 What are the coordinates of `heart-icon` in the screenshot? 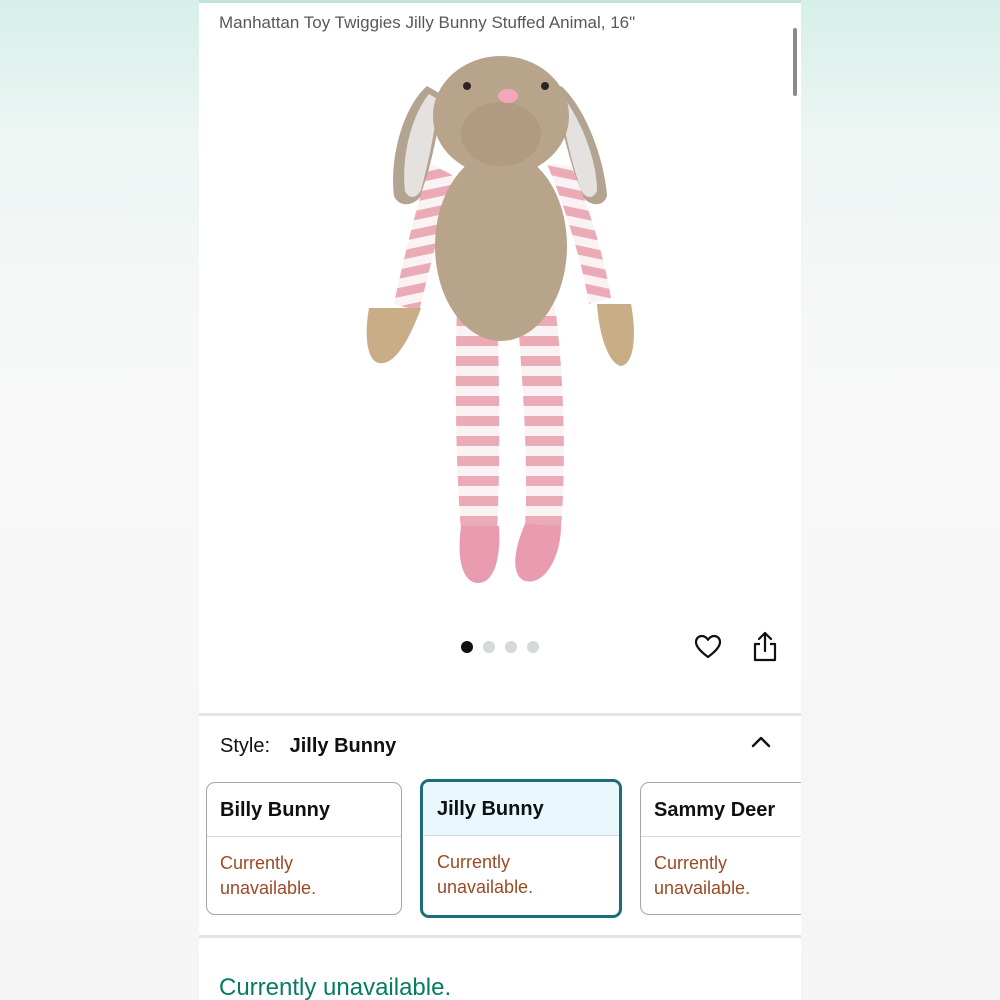 It's located at (708, 647).